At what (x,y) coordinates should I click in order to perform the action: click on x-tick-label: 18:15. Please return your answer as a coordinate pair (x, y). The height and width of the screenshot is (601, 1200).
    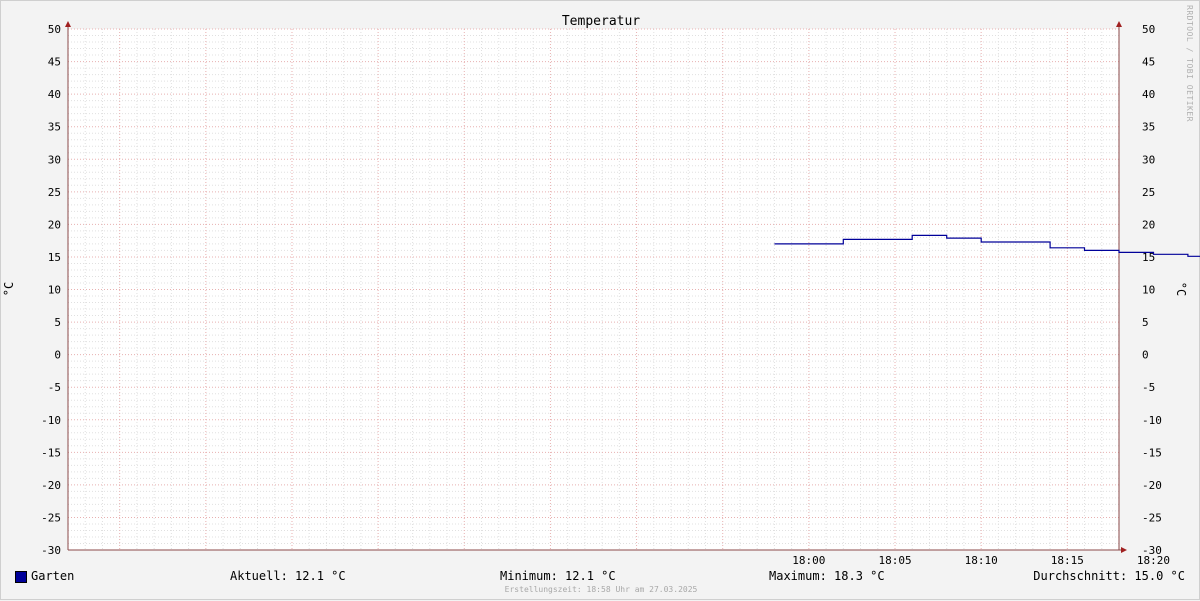
    Looking at the image, I should click on (1067, 560).